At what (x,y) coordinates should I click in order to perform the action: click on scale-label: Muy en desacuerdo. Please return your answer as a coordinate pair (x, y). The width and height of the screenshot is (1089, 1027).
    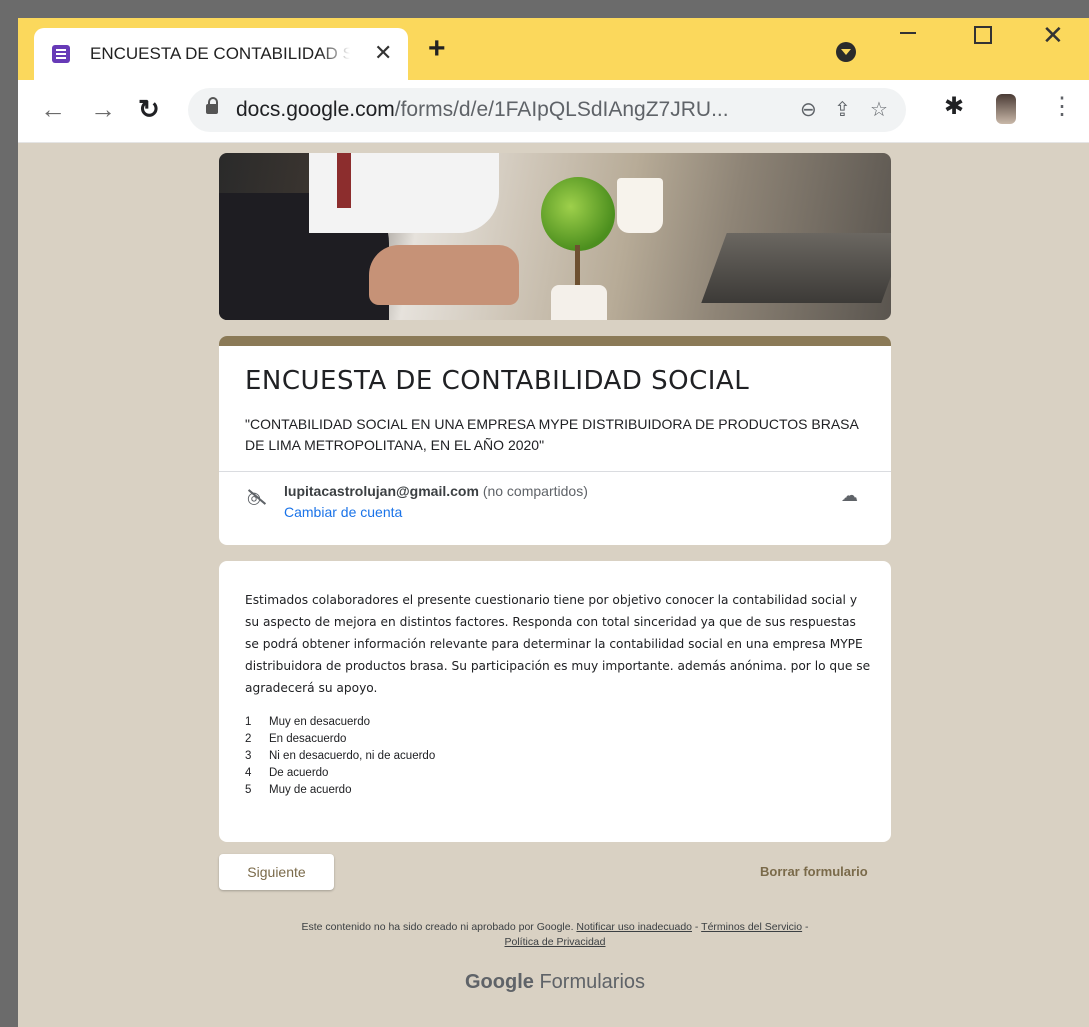
    Looking at the image, I should click on (320, 722).